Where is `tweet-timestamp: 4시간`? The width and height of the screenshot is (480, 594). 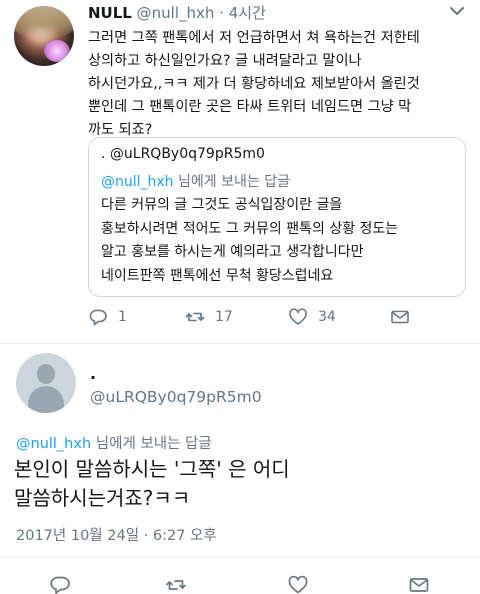
tweet-timestamp: 4시간 is located at coordinates (247, 13).